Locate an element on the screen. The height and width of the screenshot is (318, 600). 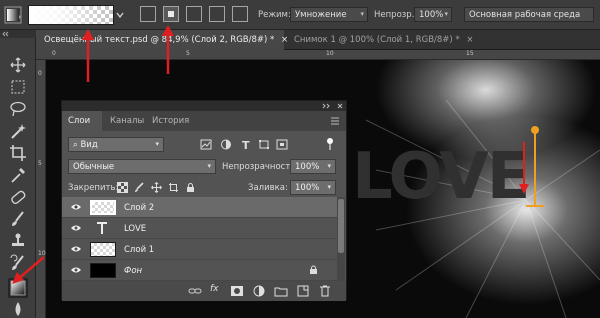
move-tool-icon is located at coordinates (18, 65).